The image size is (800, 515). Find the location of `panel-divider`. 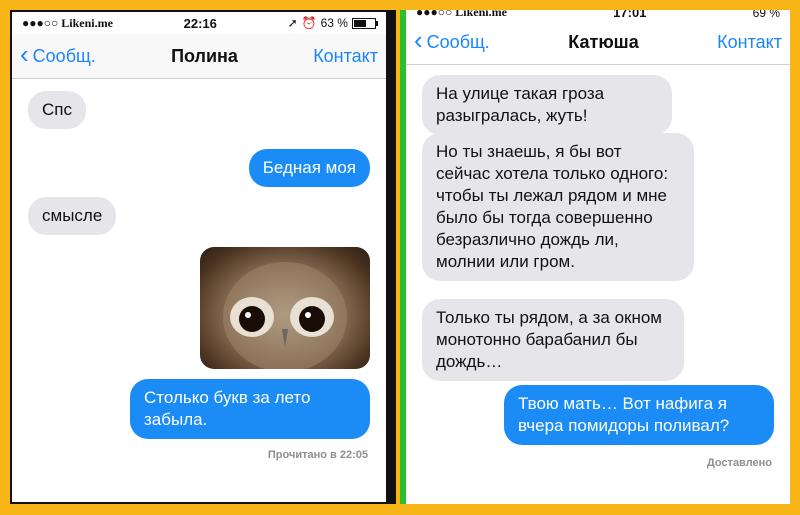

panel-divider is located at coordinates (392, 257).